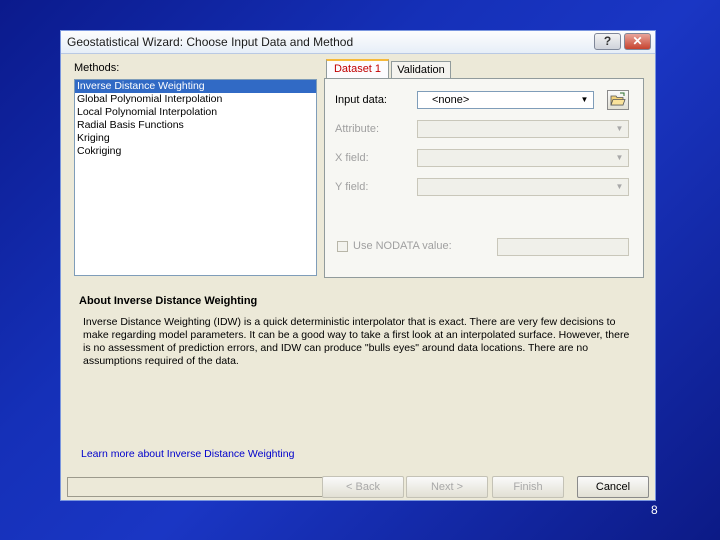  Describe the element at coordinates (361, 100) in the screenshot. I see `input-data-label: Input data:` at that location.